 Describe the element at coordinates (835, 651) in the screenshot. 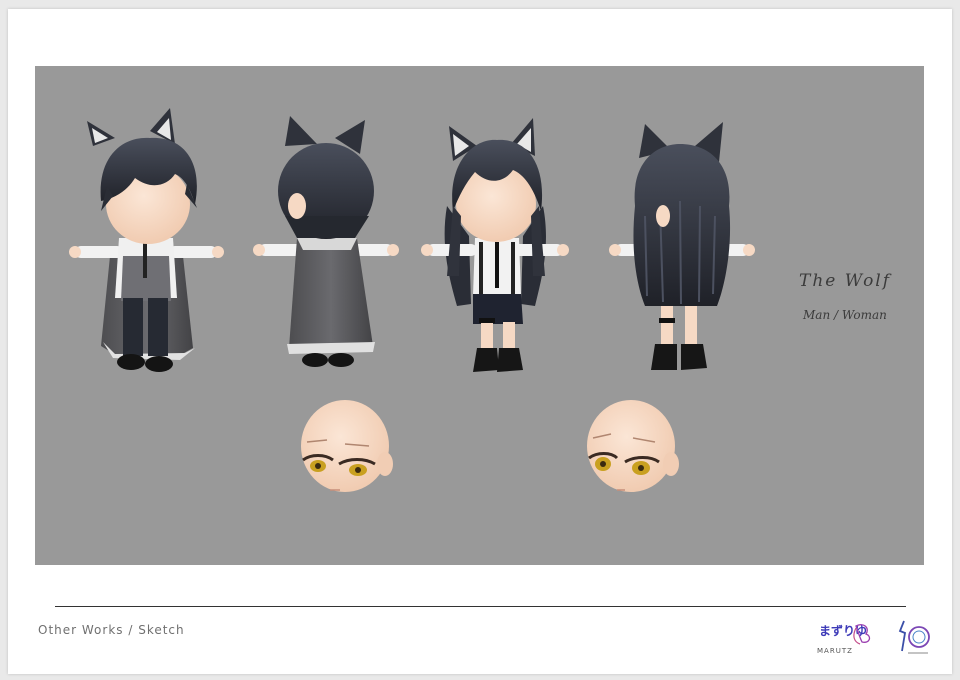

I see `marutz-logo-en: MARUTZ` at that location.